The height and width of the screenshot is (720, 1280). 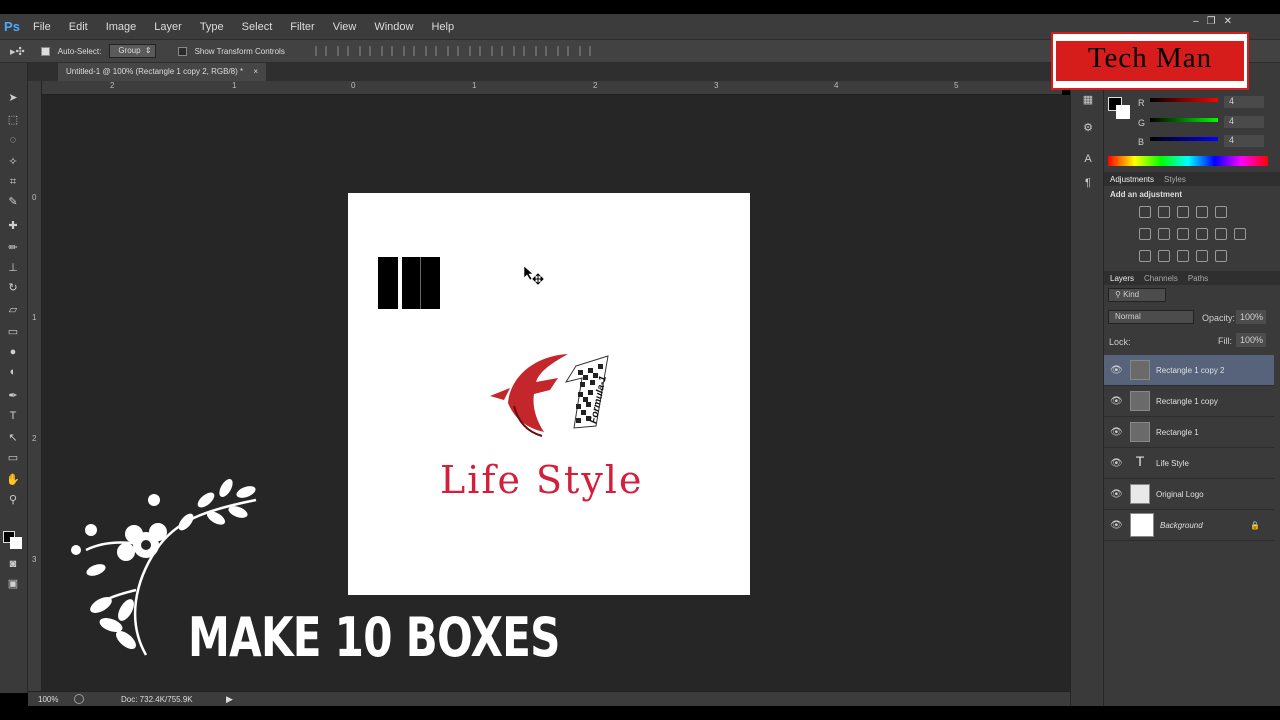 What do you see at coordinates (13, 438) in the screenshot?
I see `path-select-tool-icon: ↖` at bounding box center [13, 438].